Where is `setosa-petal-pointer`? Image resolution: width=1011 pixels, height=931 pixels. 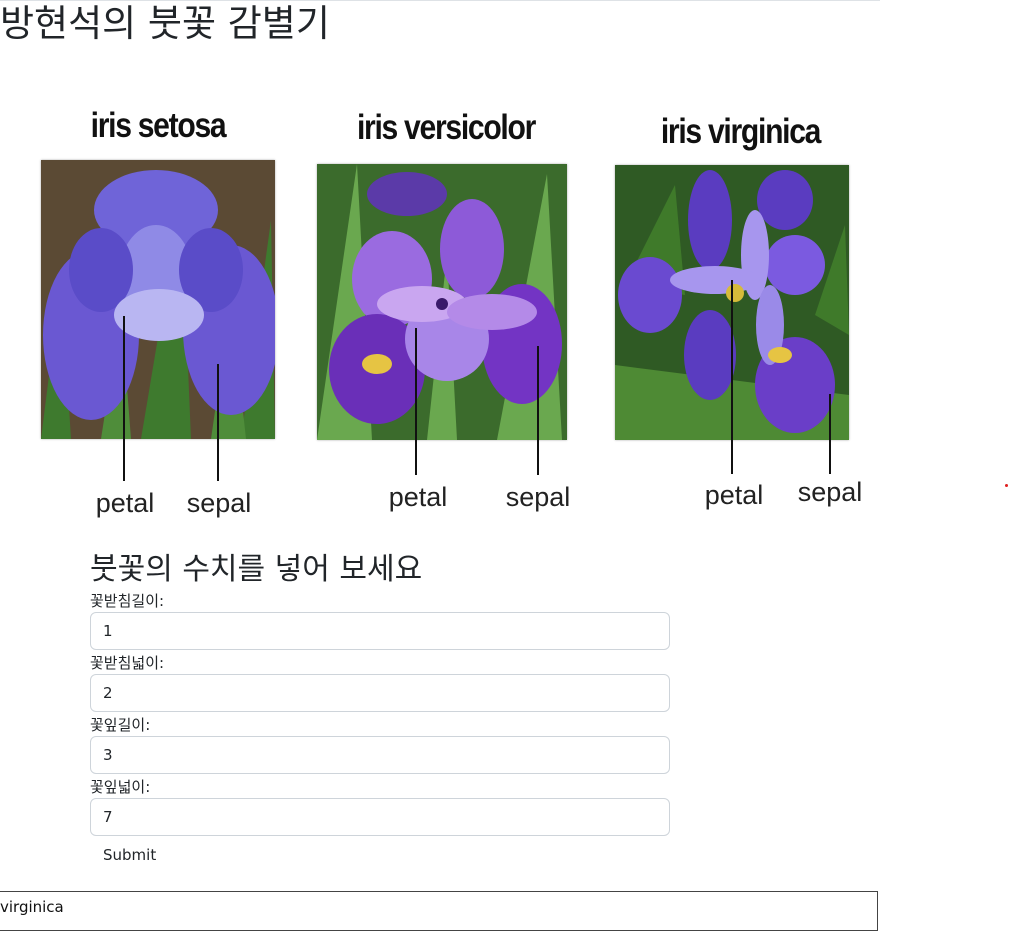 setosa-petal-pointer is located at coordinates (124, 398).